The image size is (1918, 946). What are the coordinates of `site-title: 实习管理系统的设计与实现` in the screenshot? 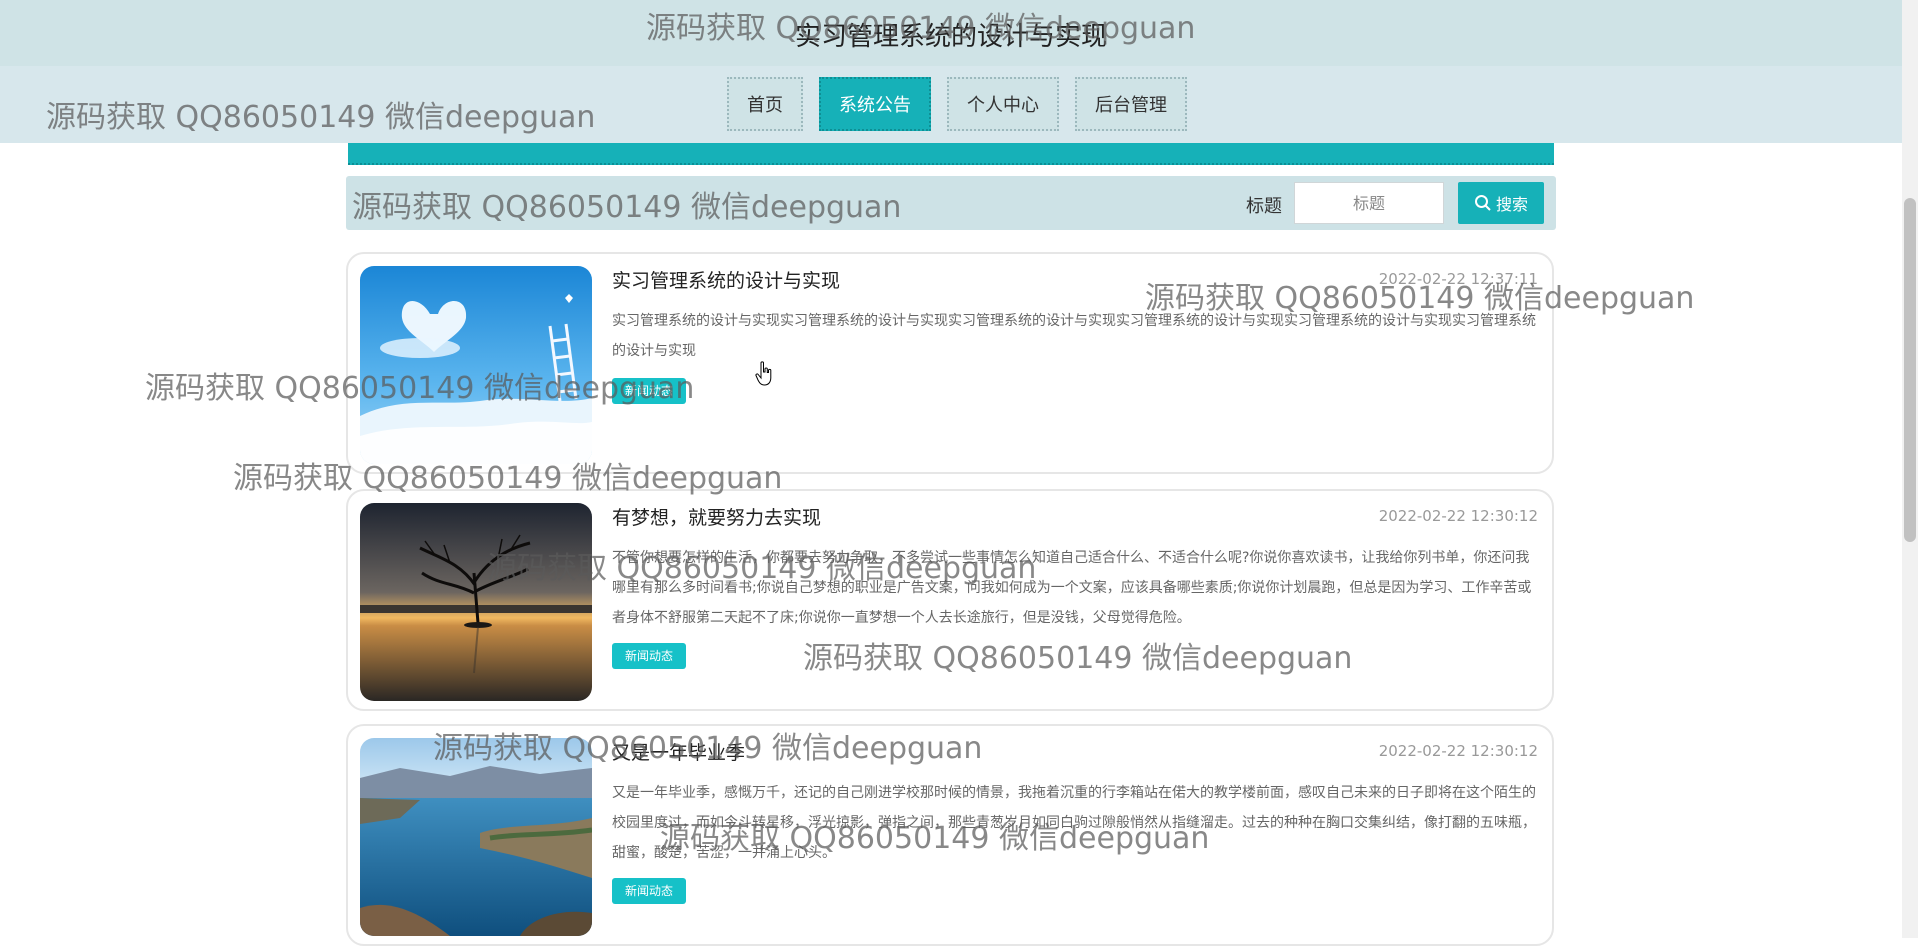 It's located at (950, 37).